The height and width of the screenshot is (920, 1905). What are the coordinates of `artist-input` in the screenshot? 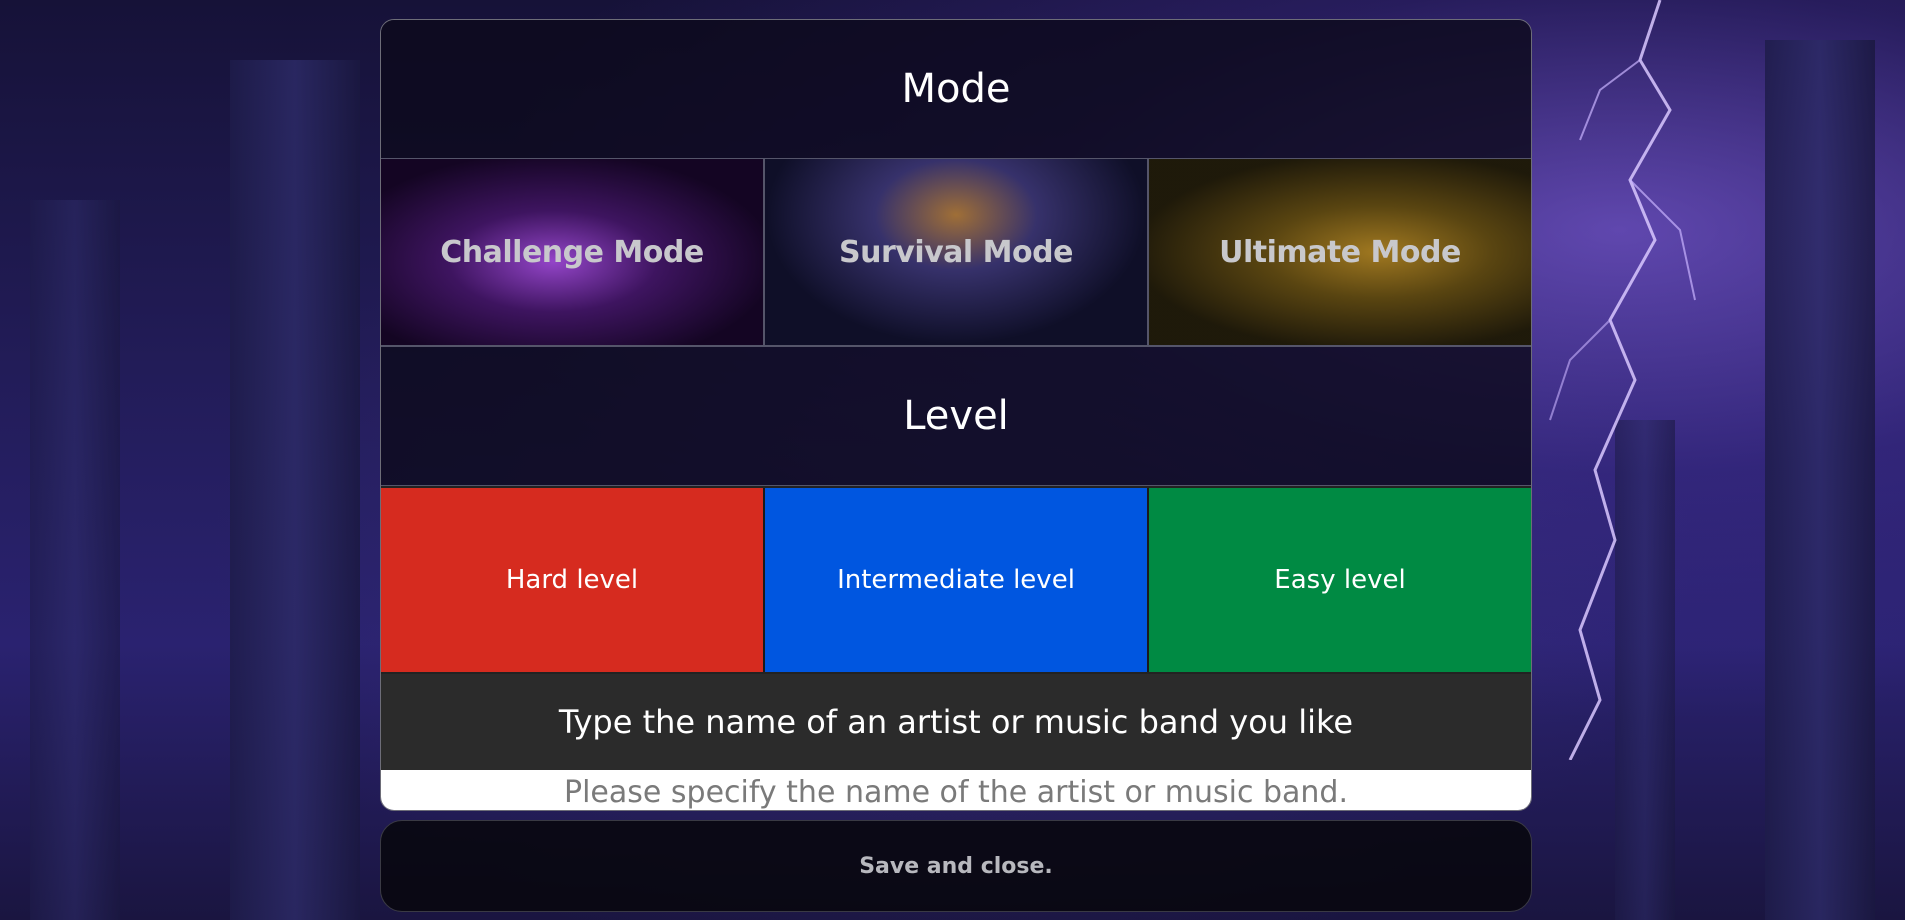 It's located at (956, 790).